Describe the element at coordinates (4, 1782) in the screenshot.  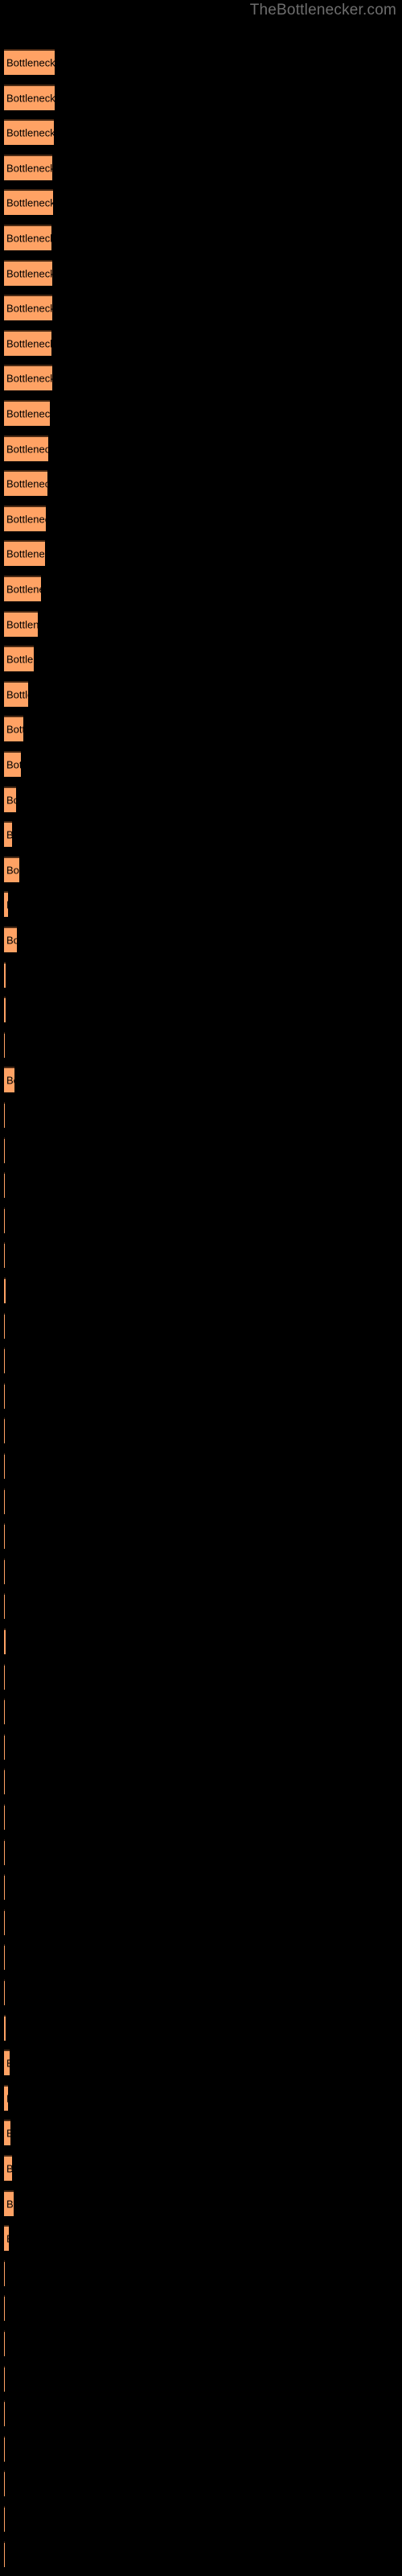
I see `bar: Bottleneck result 50` at that location.